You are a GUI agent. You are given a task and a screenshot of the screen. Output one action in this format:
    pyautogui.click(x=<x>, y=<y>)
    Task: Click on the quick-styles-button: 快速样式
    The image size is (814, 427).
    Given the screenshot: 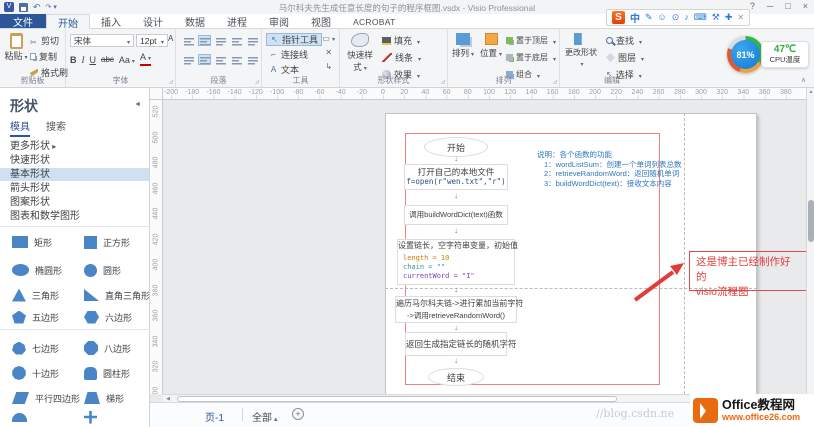 What is the action you would take?
    pyautogui.click(x=360, y=53)
    